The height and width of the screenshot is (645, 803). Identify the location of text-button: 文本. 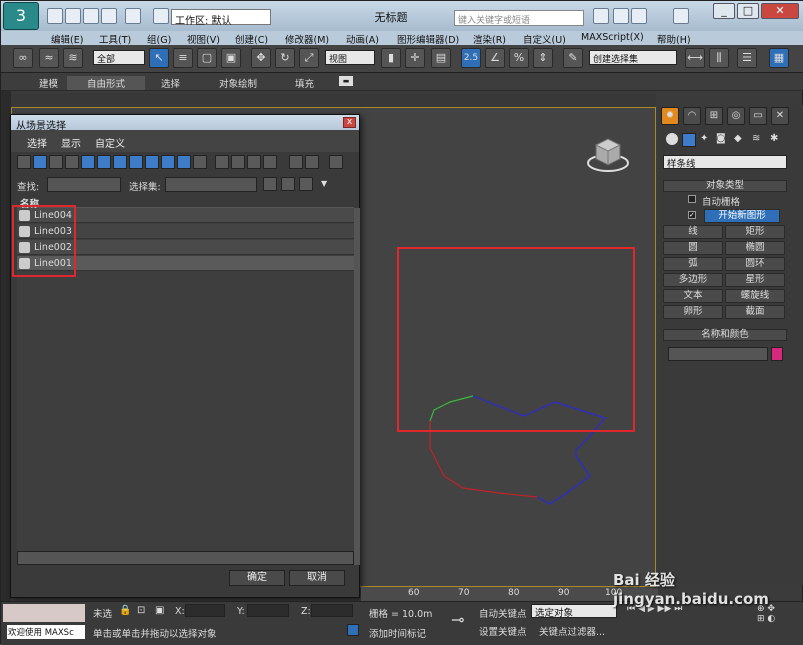
(693, 296).